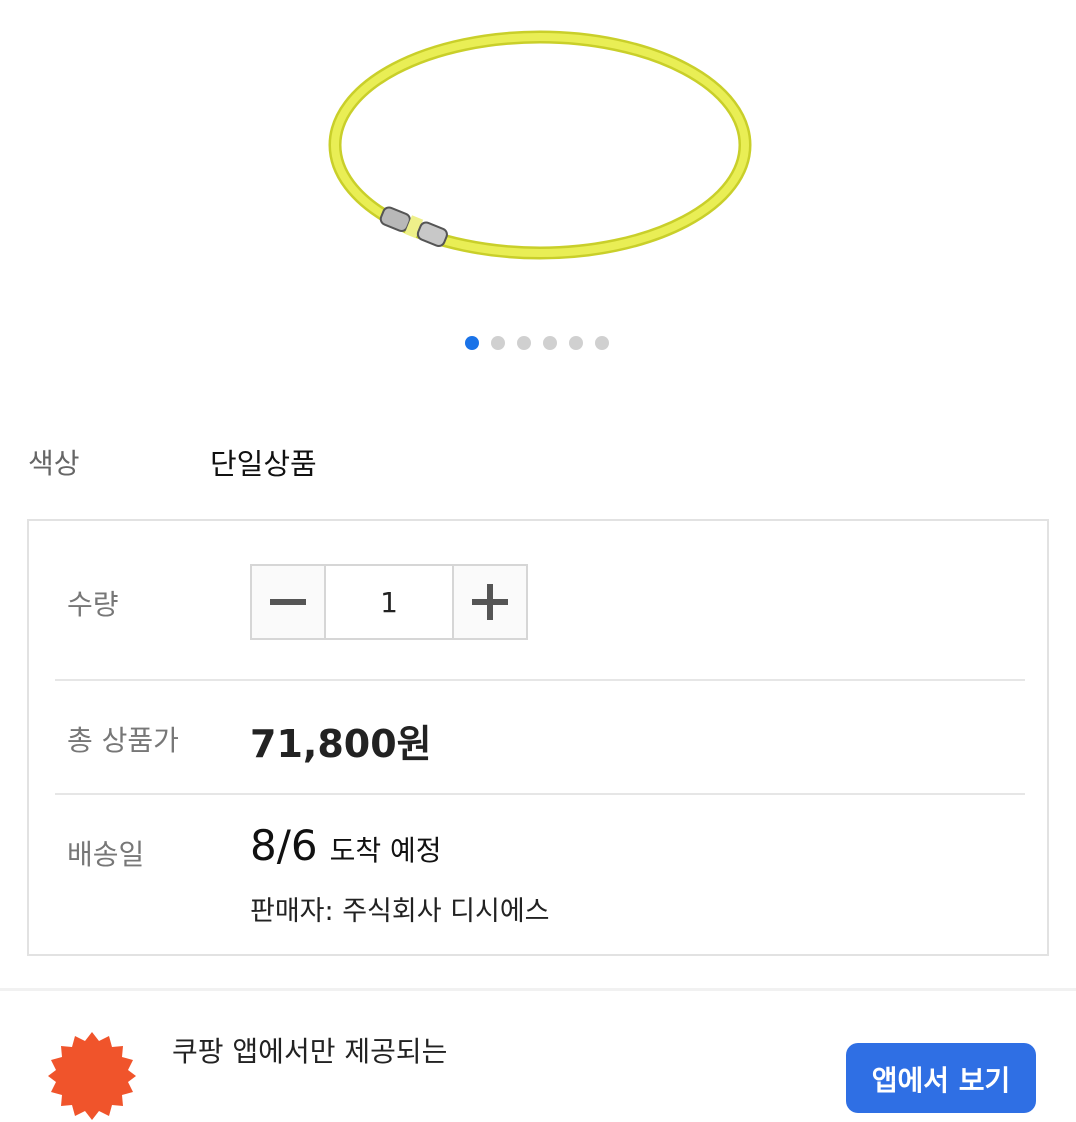 This screenshot has height=1122, width=1076. I want to click on decrease-quantity-button, so click(289, 602).